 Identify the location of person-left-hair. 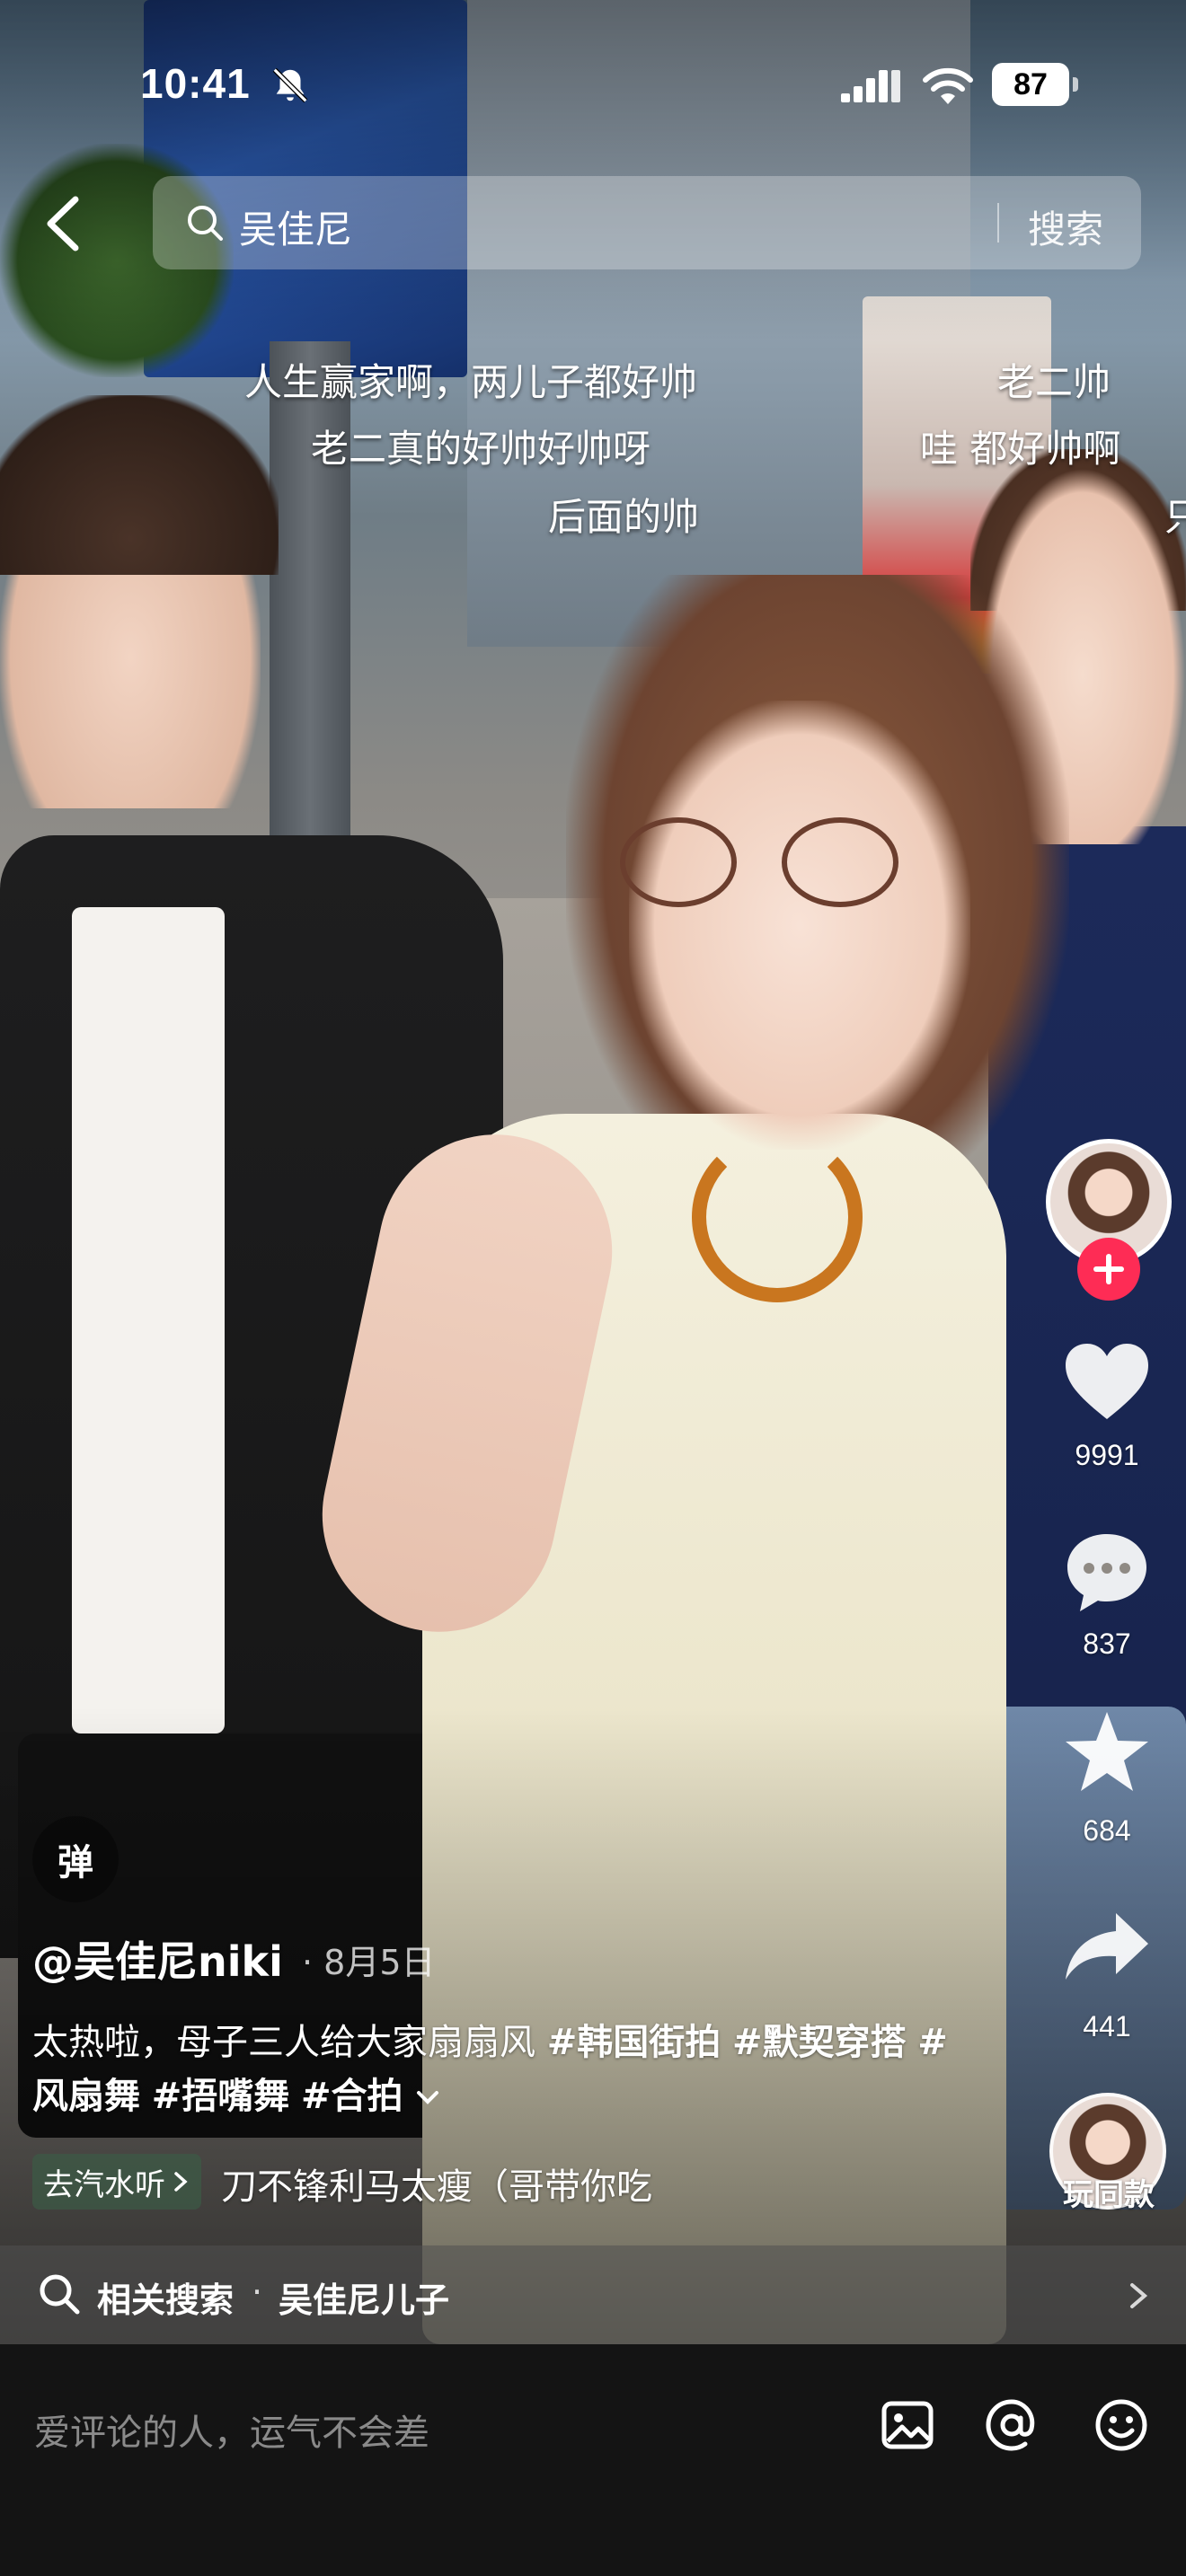
(139, 485).